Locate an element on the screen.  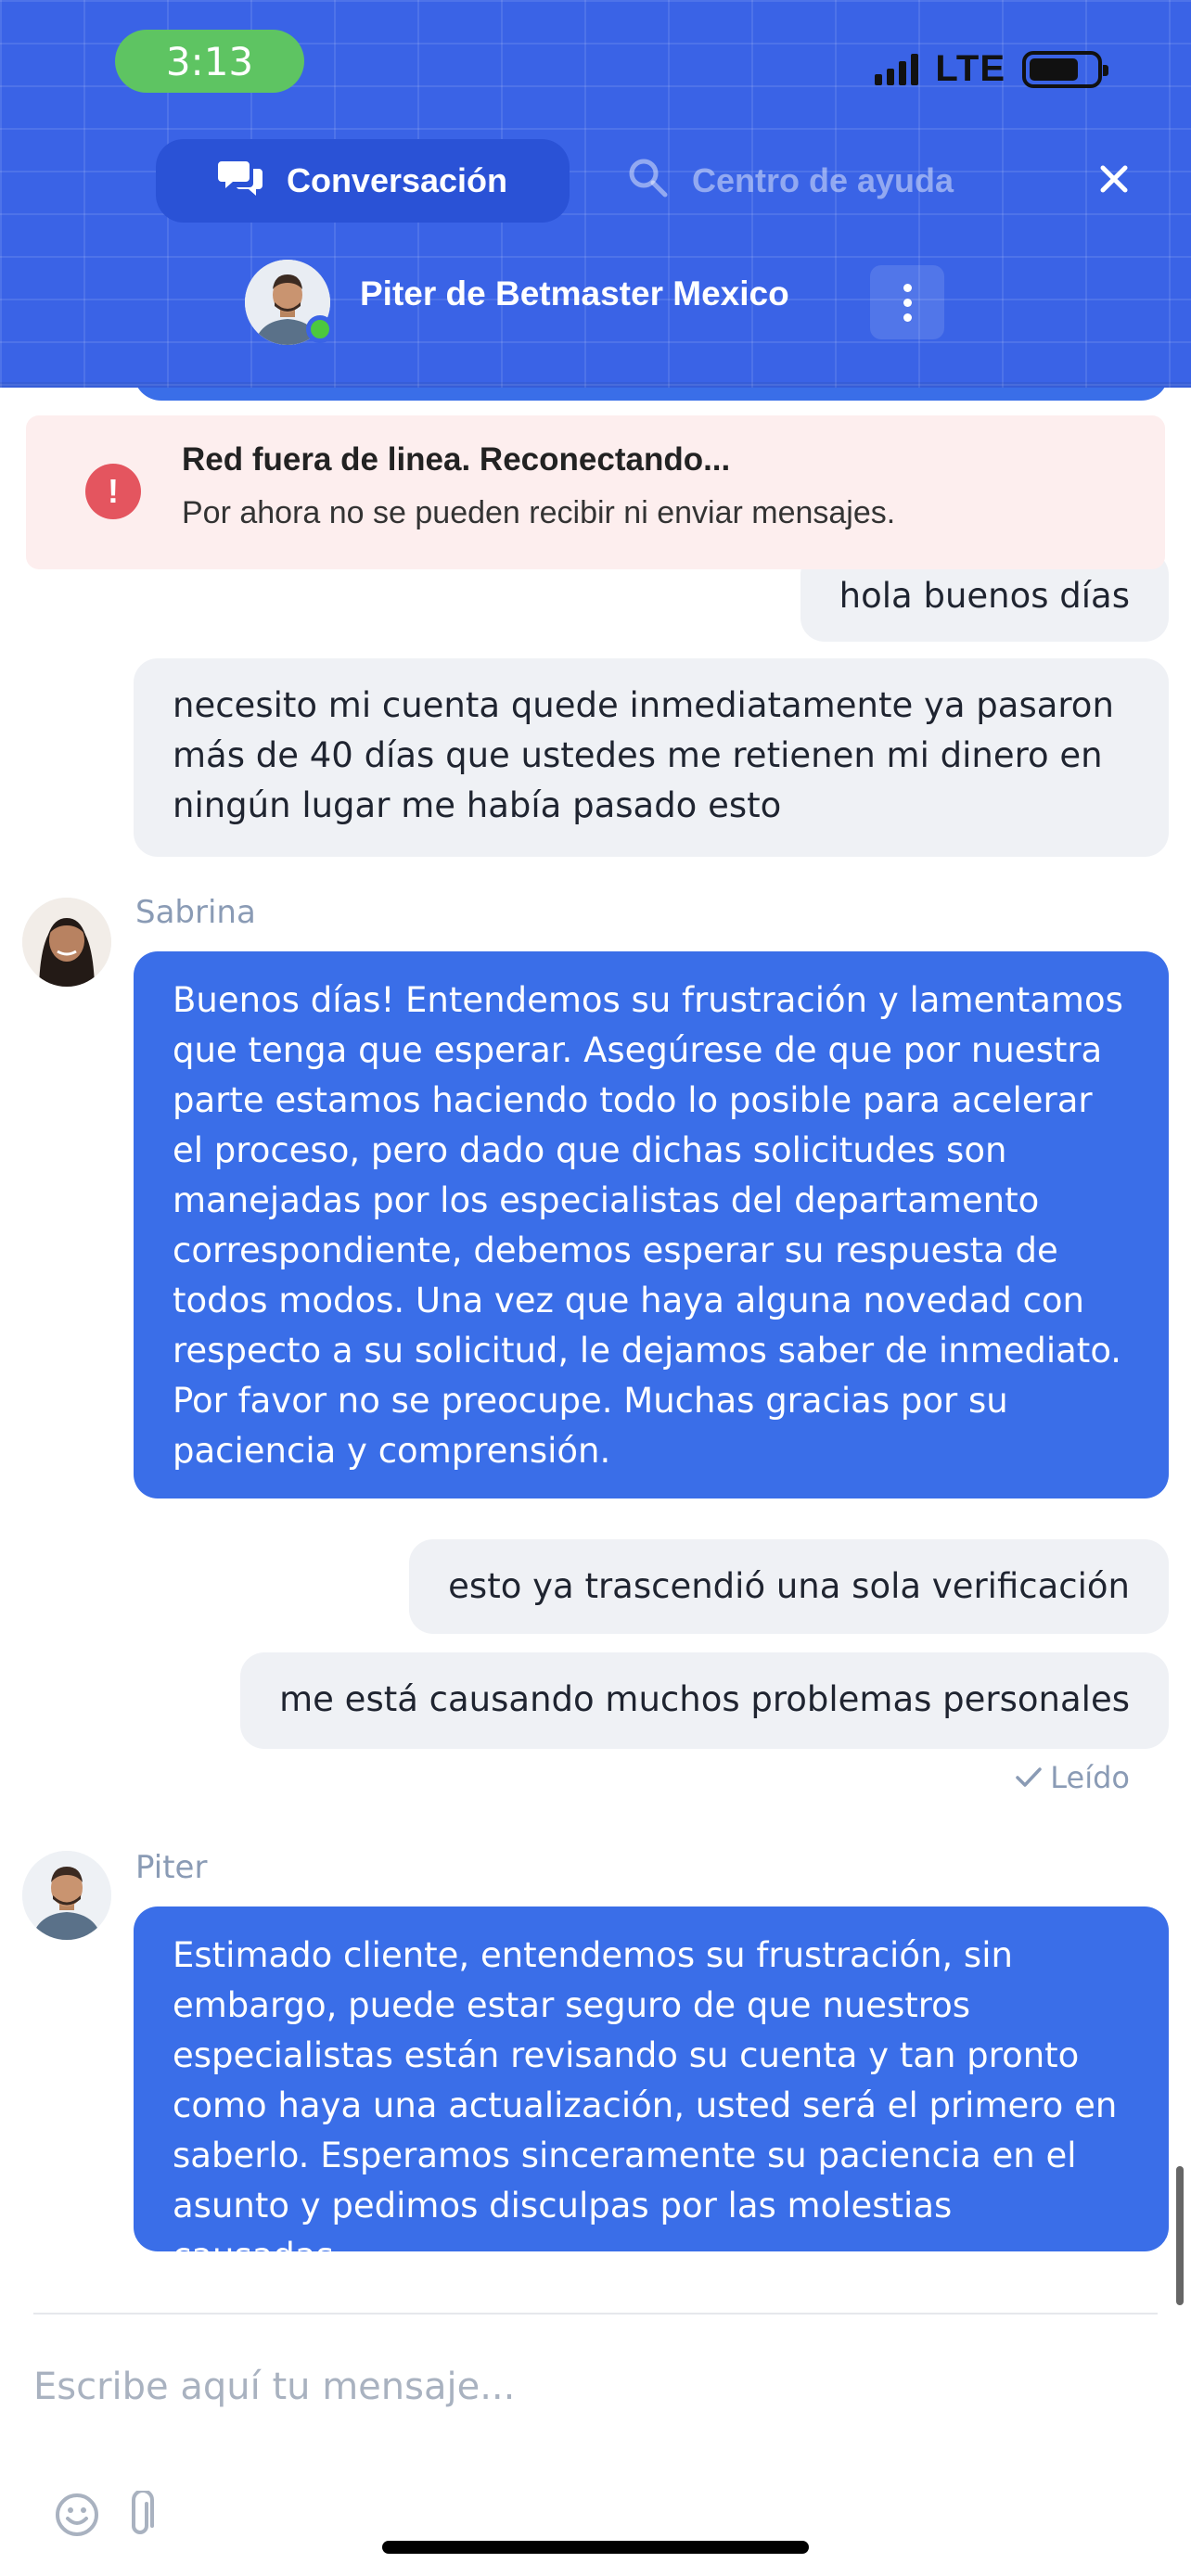
message-input is located at coordinates (595, 2387).